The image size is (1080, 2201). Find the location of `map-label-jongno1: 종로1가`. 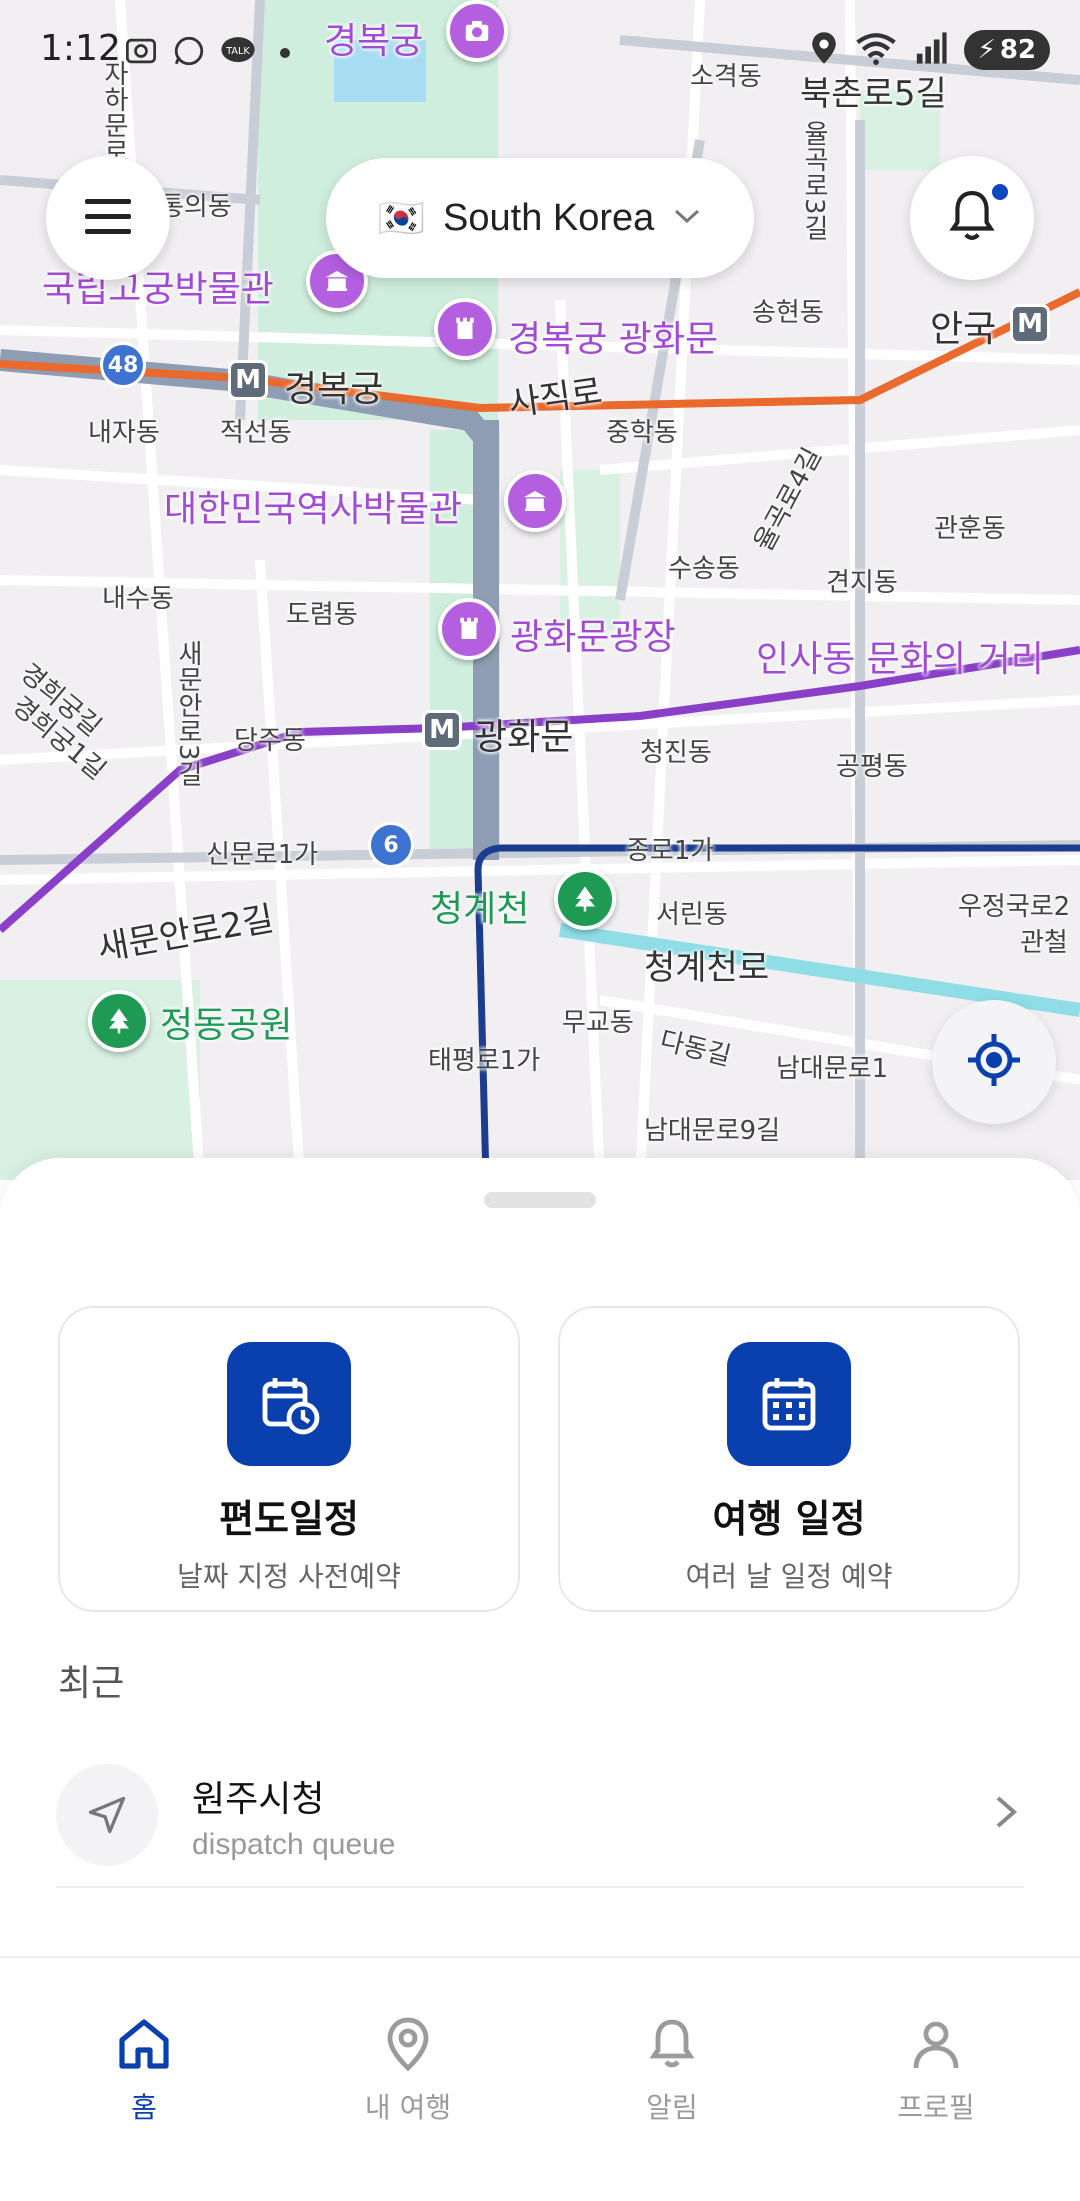

map-label-jongno1: 종로1가 is located at coordinates (670, 851).